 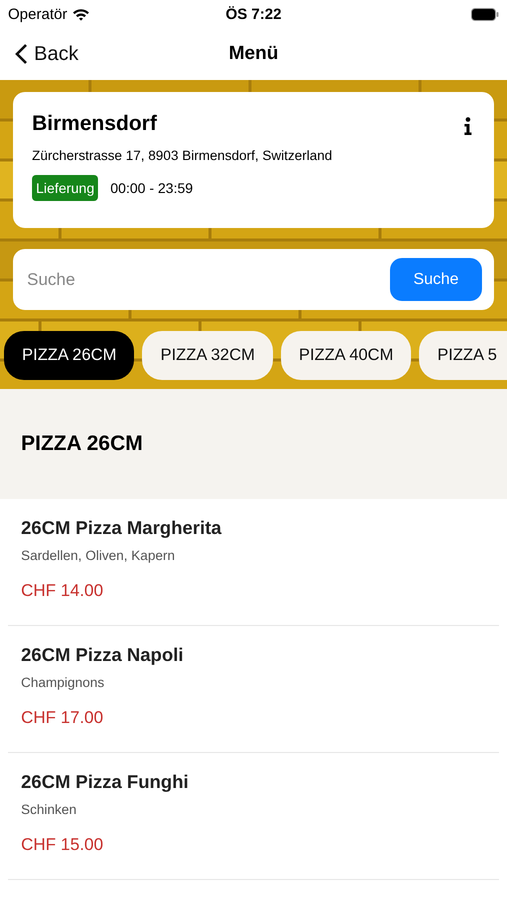 I want to click on menu-item: 26CM Pizza Funghi Schinken CHF 15.00, so click(x=253, y=816).